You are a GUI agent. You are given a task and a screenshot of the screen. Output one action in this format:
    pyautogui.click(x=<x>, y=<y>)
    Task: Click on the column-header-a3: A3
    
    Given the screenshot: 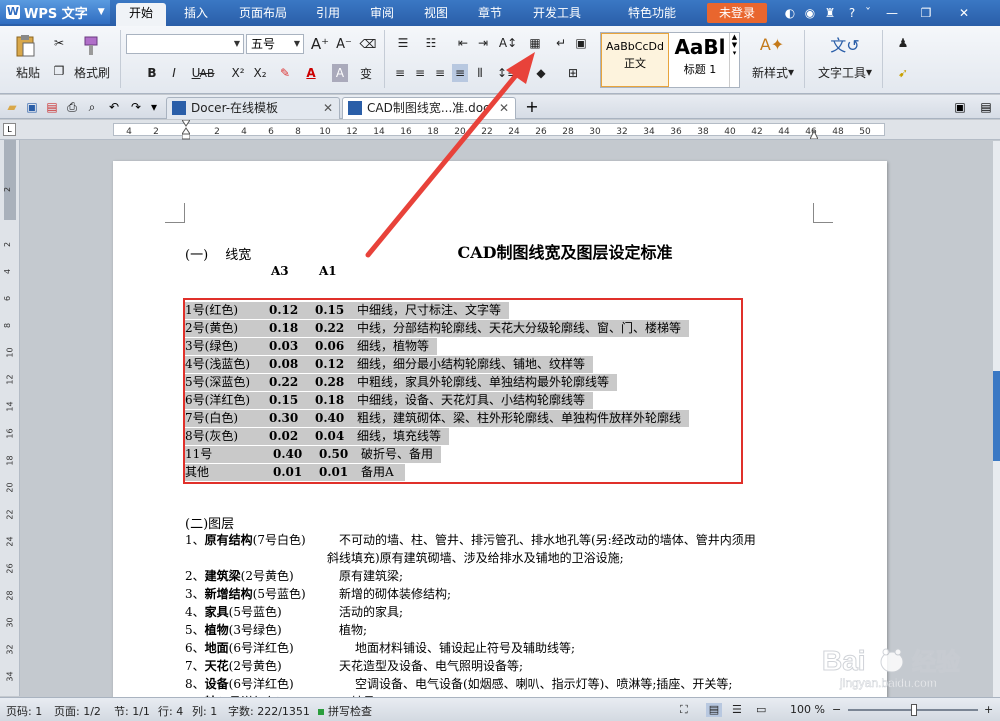 What is the action you would take?
    pyautogui.click(x=280, y=271)
    